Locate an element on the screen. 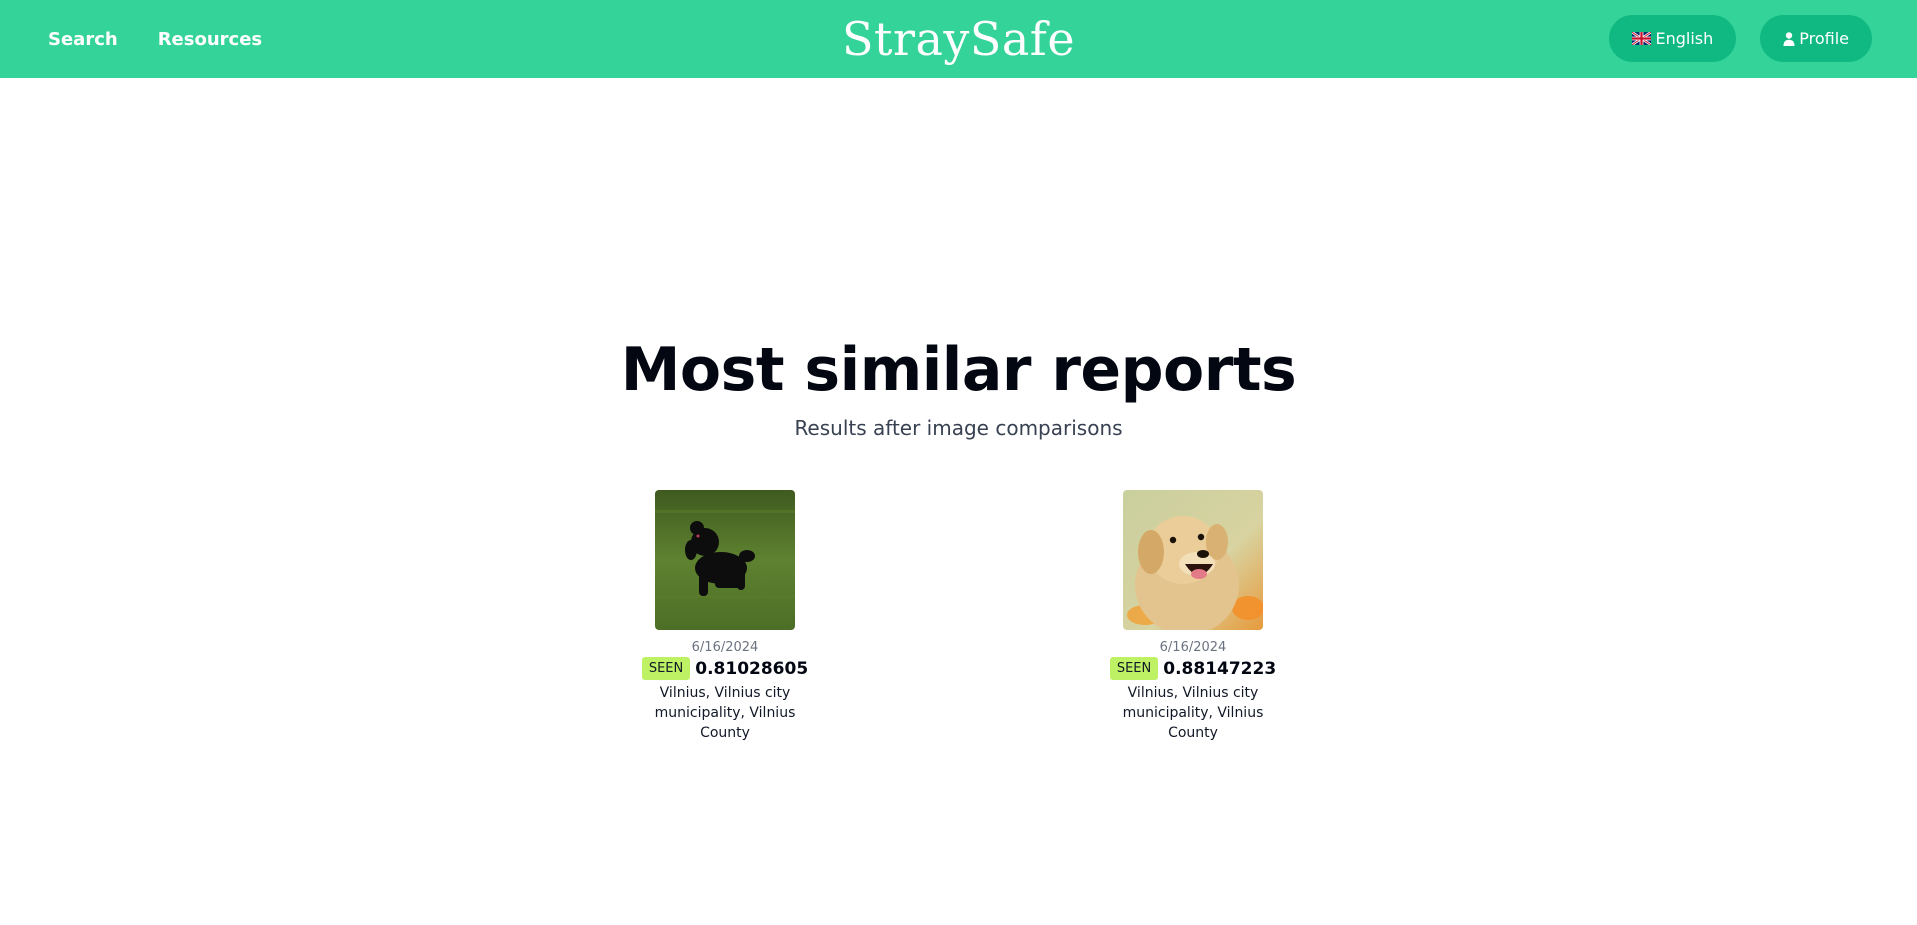 The image size is (1917, 925). nav-actions: English Profile is located at coordinates (1740, 38).